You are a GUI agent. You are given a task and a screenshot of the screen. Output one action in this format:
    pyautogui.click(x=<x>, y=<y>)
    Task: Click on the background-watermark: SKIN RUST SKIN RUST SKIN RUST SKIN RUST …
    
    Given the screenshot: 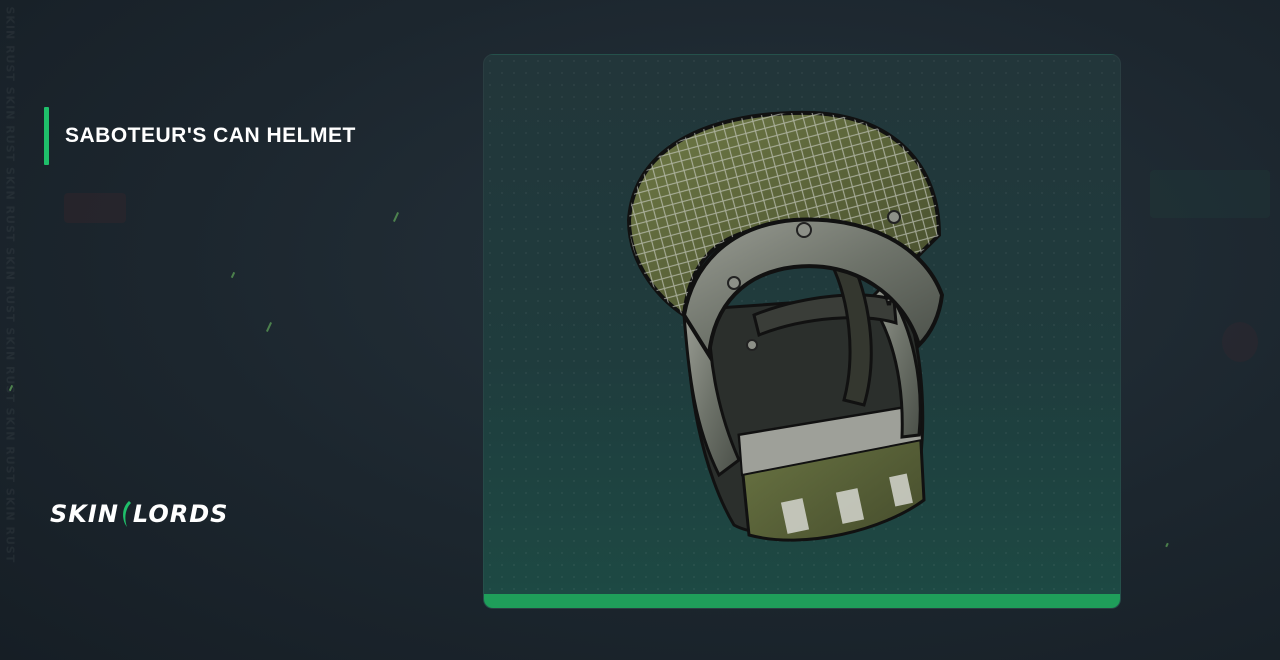 What is the action you would take?
    pyautogui.click(x=10, y=330)
    